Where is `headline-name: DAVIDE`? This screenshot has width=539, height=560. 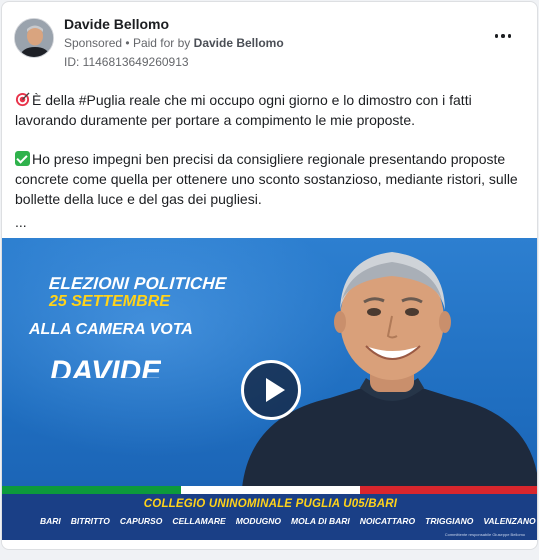
headline-name: DAVIDE is located at coordinates (106, 366).